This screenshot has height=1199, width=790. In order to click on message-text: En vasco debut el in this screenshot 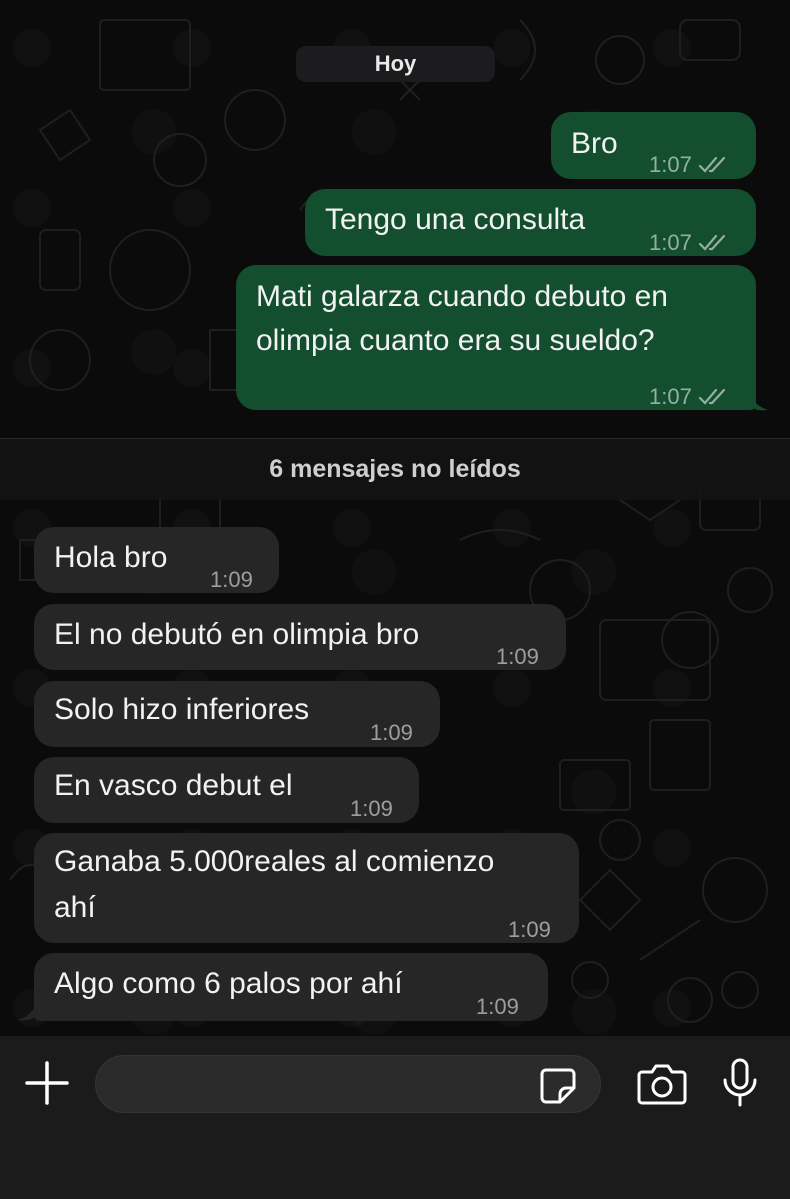, I will do `click(173, 785)`.